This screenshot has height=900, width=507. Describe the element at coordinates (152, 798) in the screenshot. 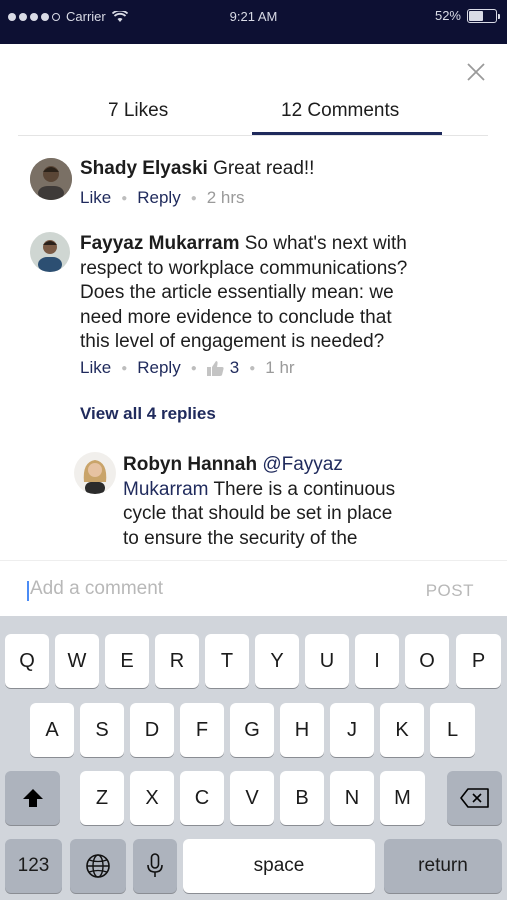

I see `key-x: X` at that location.